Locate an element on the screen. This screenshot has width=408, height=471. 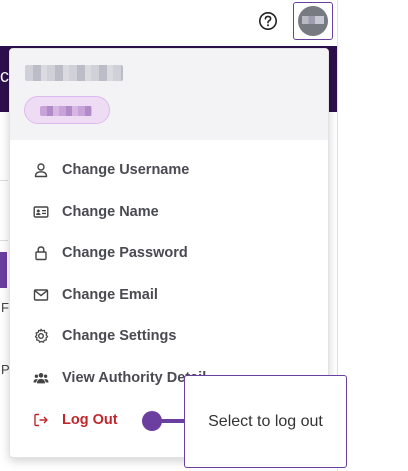
menu-item-change-username: Change Username is located at coordinates (169, 170).